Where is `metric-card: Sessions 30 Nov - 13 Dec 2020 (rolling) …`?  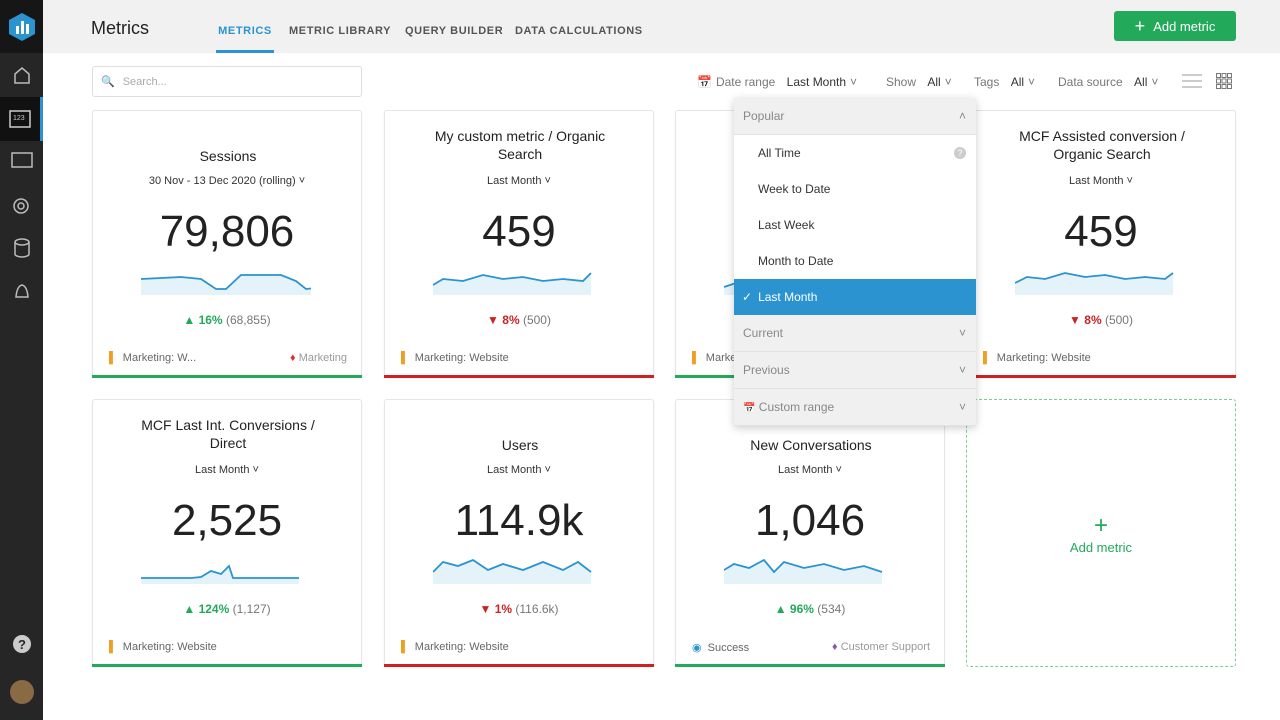 metric-card: Sessions 30 Nov - 13 Dec 2020 (rolling) … is located at coordinates (227, 244).